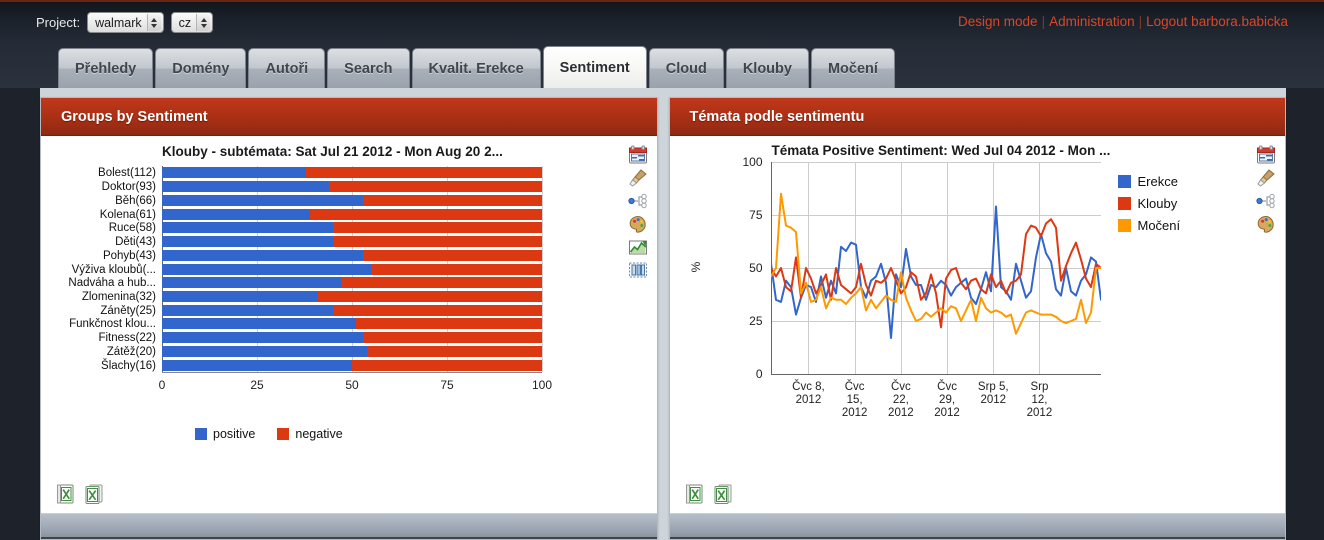 This screenshot has width=1324, height=540. Describe the element at coordinates (201, 68) in the screenshot. I see `tab-dom-ny: Domény` at that location.